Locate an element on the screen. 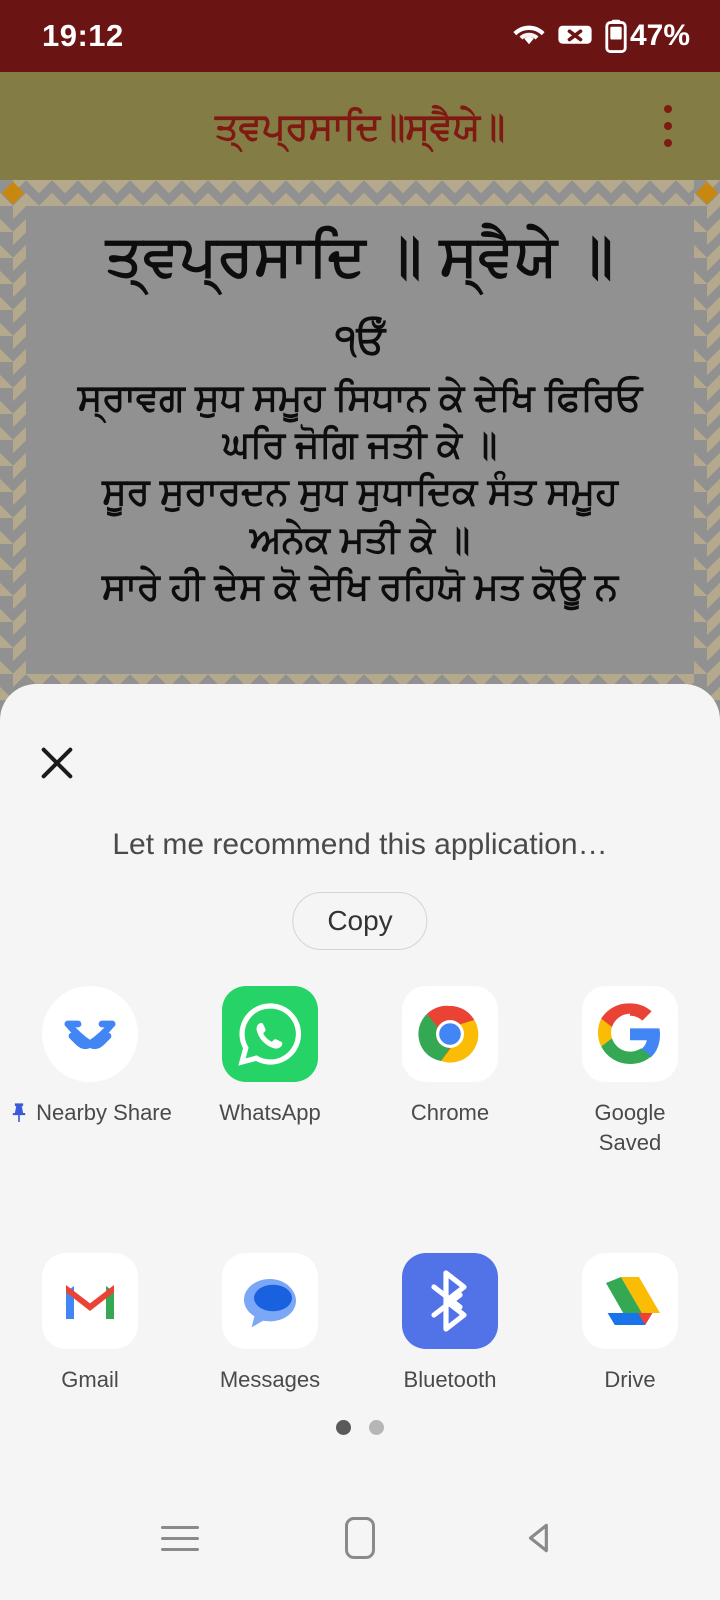 This screenshot has height=1600, width=720. pin-icon is located at coordinates (19, 1112).